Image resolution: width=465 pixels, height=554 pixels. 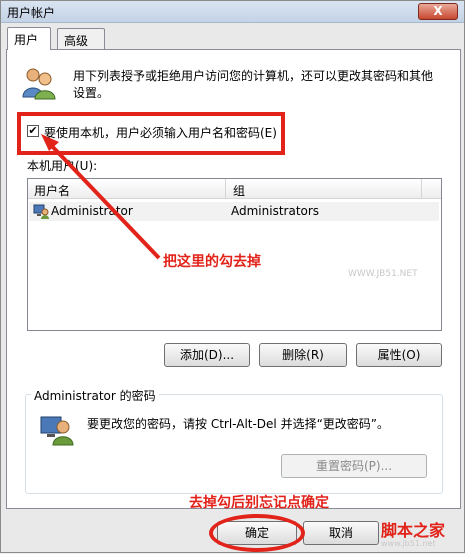 What do you see at coordinates (101, 197) in the screenshot?
I see `annotation-arrow` at bounding box center [101, 197].